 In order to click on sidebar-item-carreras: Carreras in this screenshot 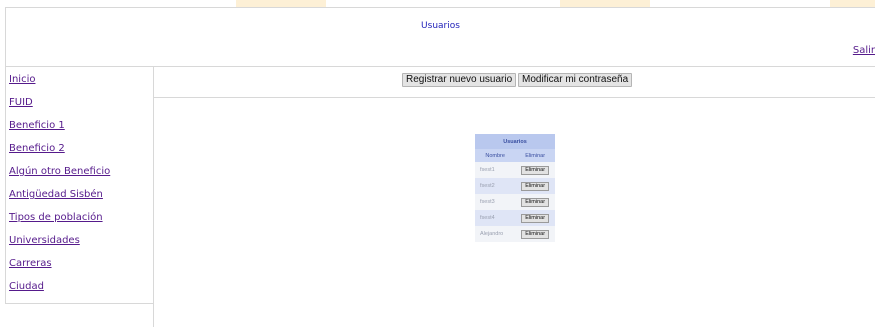, I will do `click(30, 263)`.